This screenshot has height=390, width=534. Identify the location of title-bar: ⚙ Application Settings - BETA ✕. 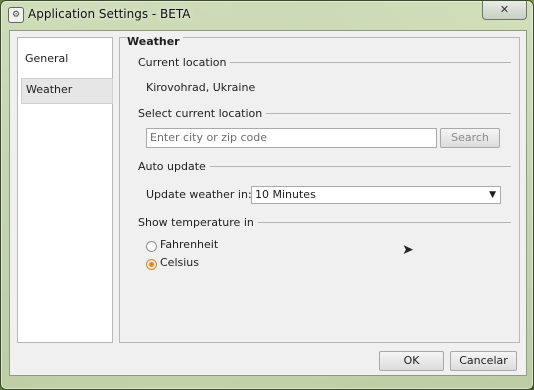
(267, 15).